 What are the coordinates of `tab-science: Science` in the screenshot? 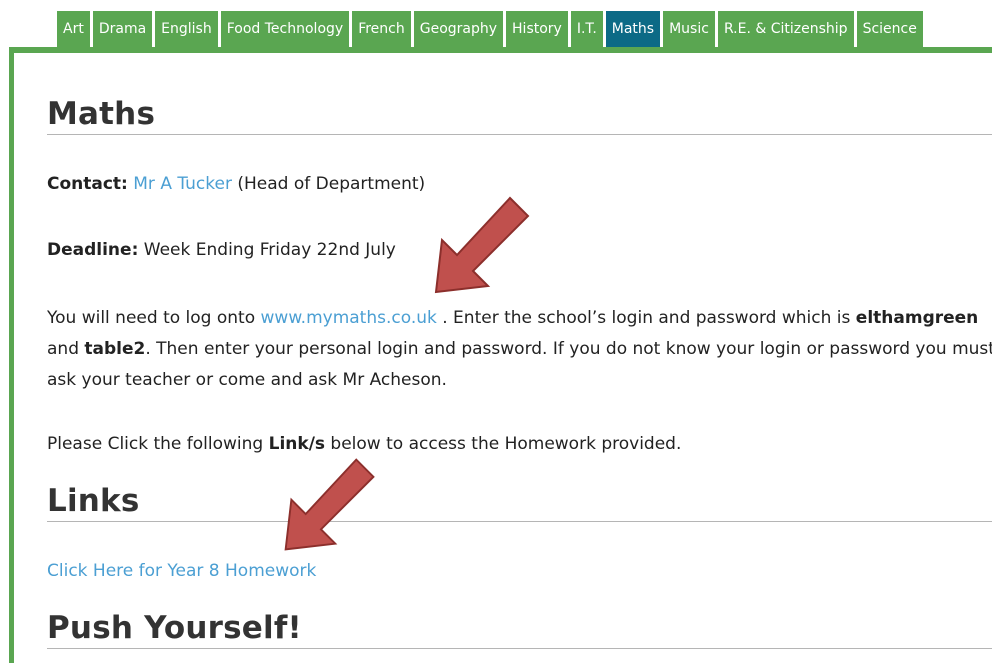 It's located at (889, 29).